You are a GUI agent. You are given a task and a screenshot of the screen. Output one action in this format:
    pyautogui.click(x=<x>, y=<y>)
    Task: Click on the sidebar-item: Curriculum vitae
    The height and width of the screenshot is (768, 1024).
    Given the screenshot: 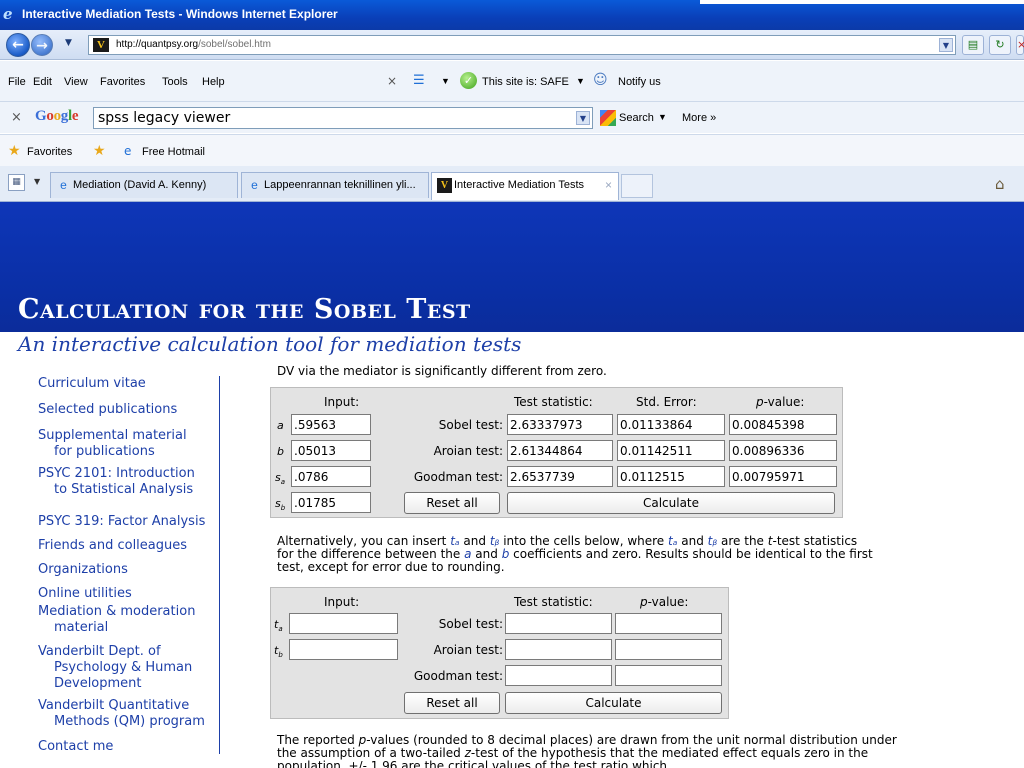 What is the action you would take?
    pyautogui.click(x=92, y=384)
    